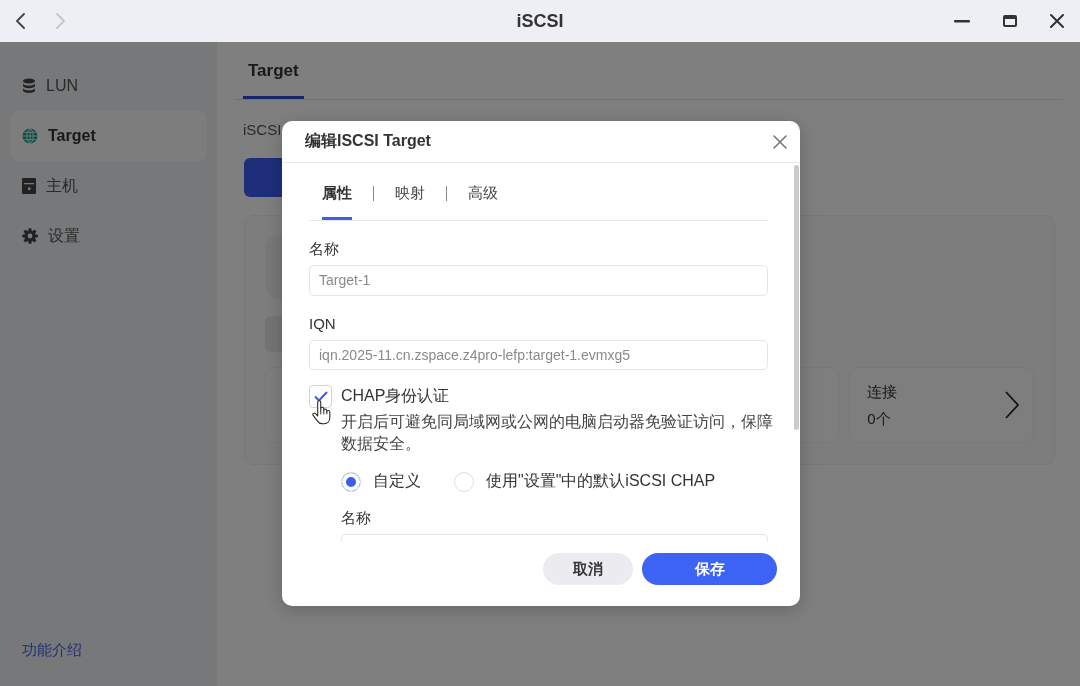  Describe the element at coordinates (410, 191) in the screenshot. I see `tab: 映射` at that location.